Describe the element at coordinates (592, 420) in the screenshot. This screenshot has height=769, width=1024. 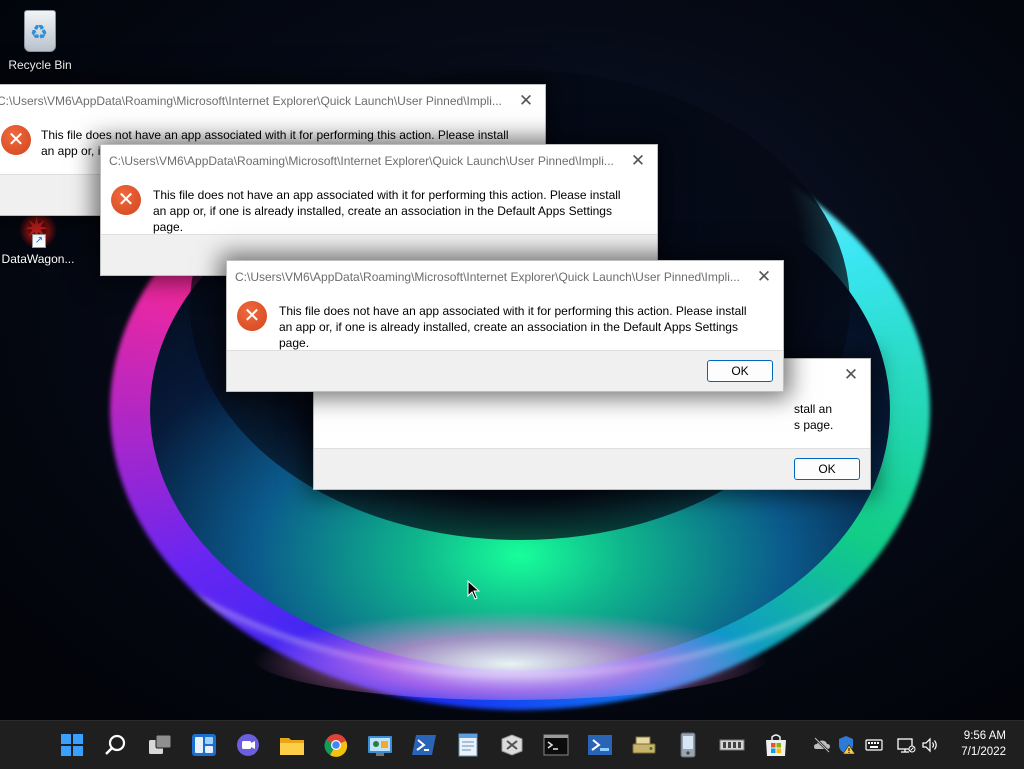
I see `dialog-body: stall an s page.` at that location.